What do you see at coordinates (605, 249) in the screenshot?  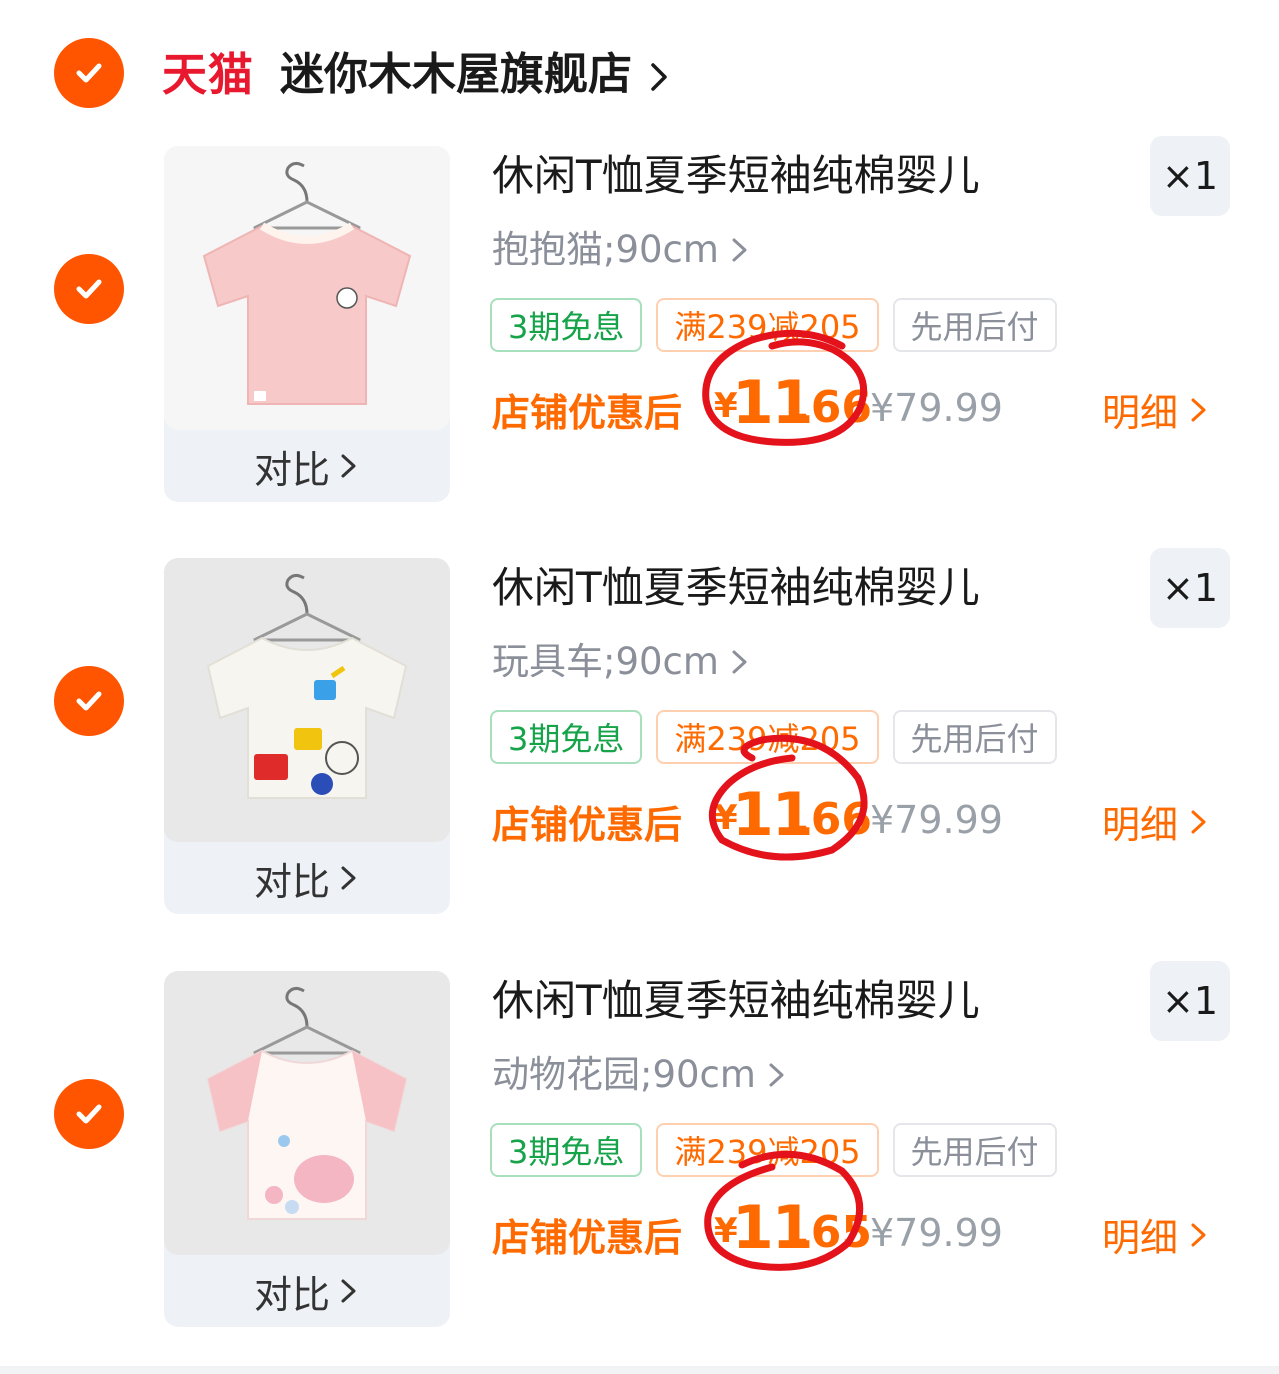 I see `sku-label: 抱抱猫;90cm` at bounding box center [605, 249].